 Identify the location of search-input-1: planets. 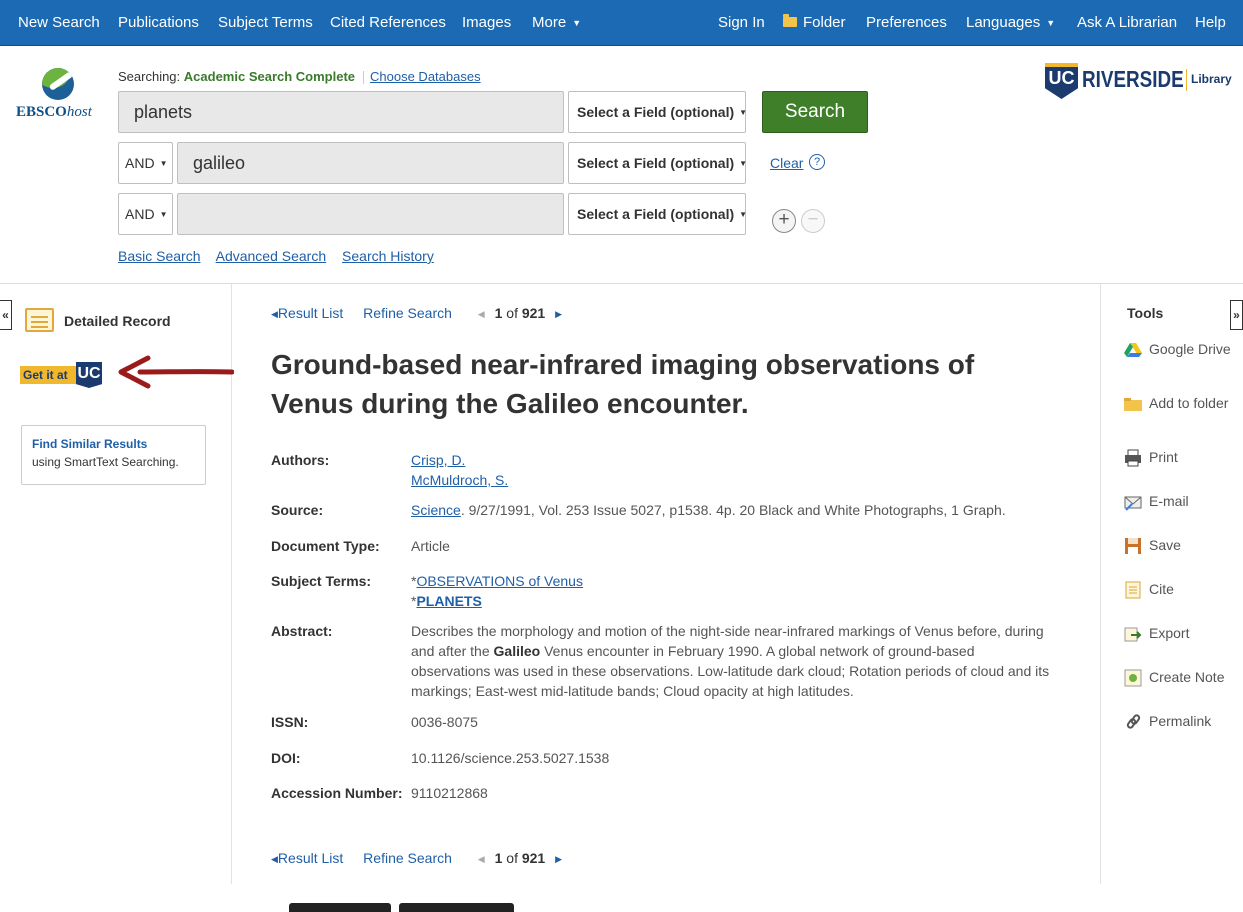
(341, 112).